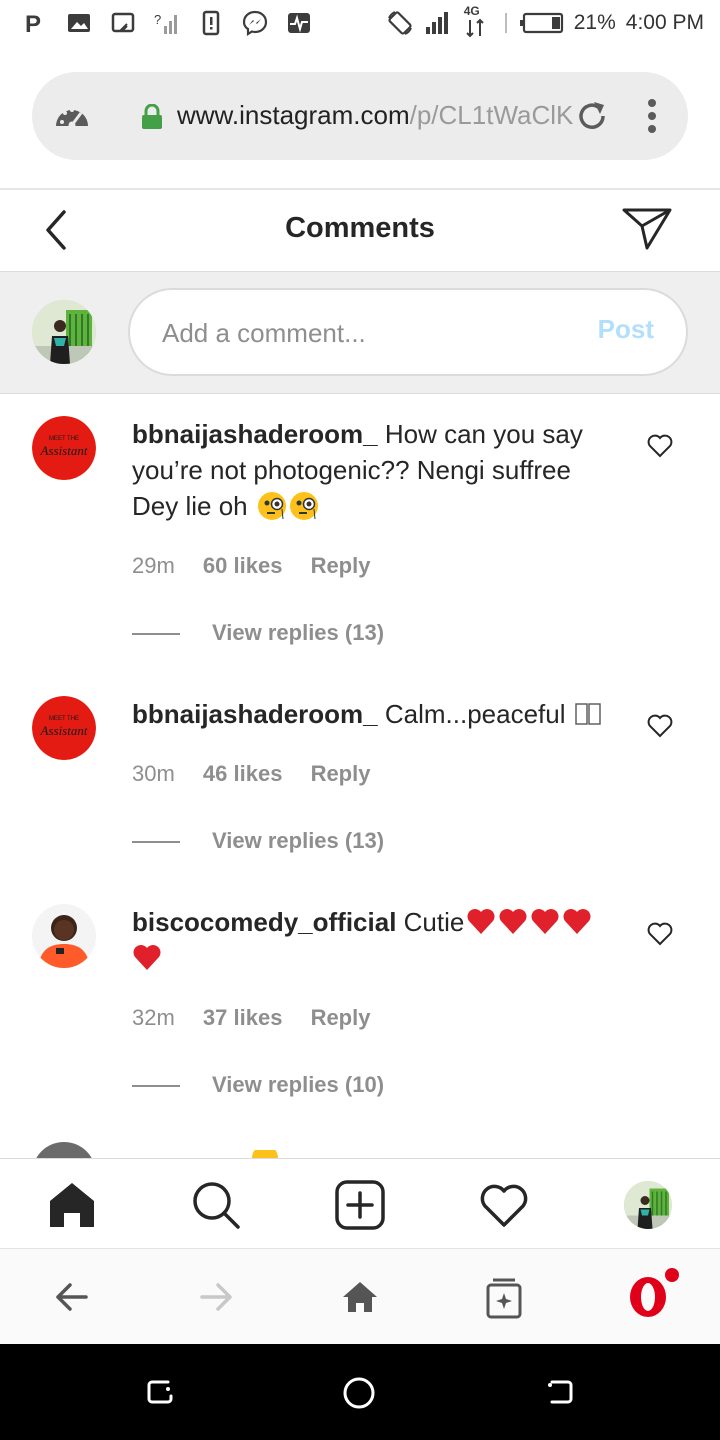 Image resolution: width=720 pixels, height=1440 pixels. Describe the element at coordinates (504, 1205) in the screenshot. I see `activity-heart-icon` at that location.